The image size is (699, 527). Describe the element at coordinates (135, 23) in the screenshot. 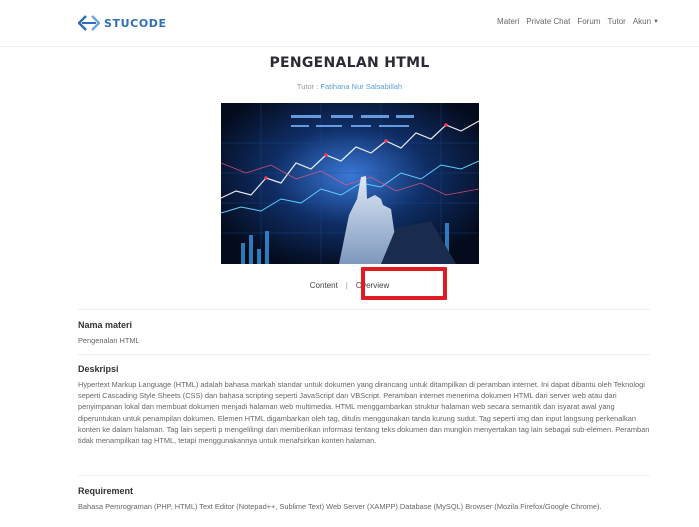

I see `brand-name: STUCODE` at that location.